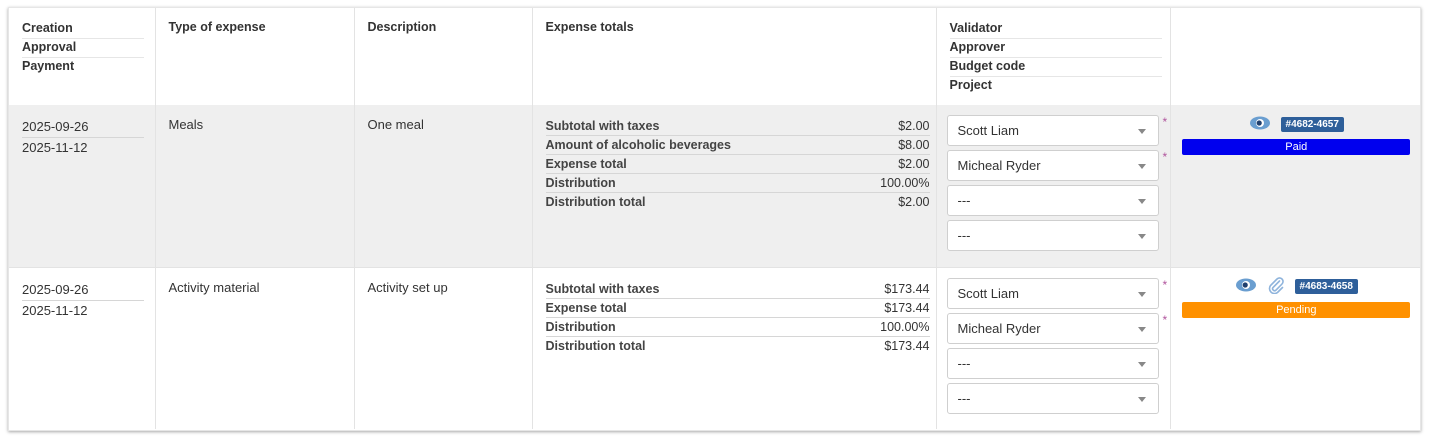  I want to click on total-line: Subtotal with taxes $2.00, so click(737, 126).